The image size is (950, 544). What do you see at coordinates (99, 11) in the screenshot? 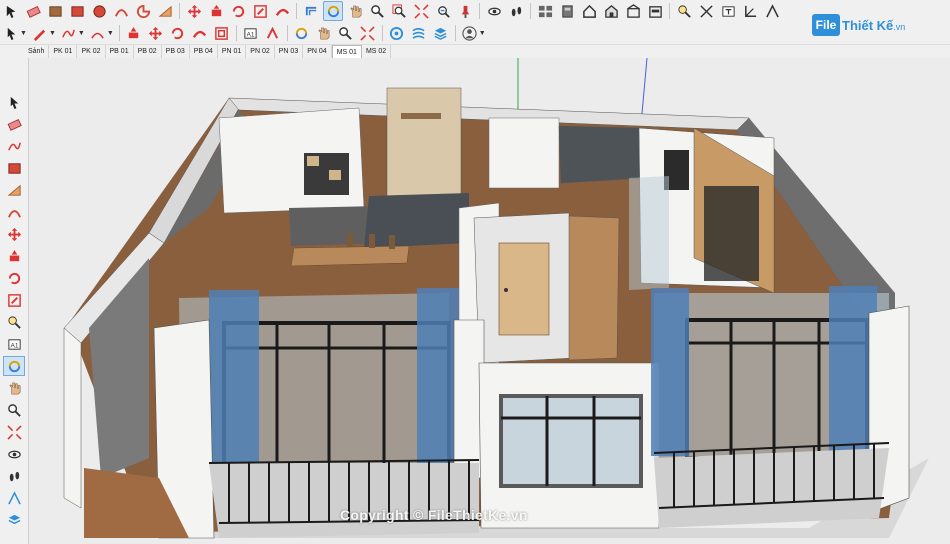
I see `circle-icon` at bounding box center [99, 11].